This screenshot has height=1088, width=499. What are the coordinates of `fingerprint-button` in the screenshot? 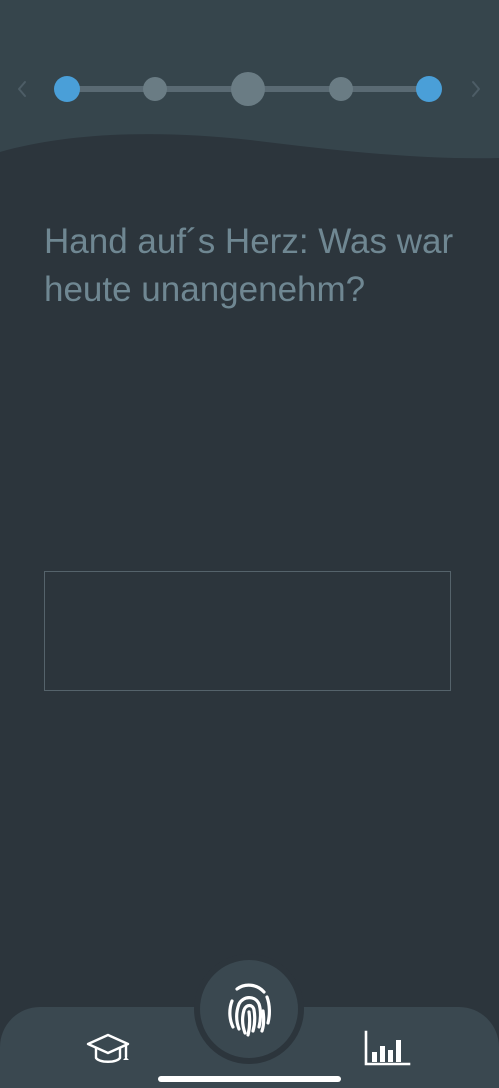 It's located at (249, 1009).